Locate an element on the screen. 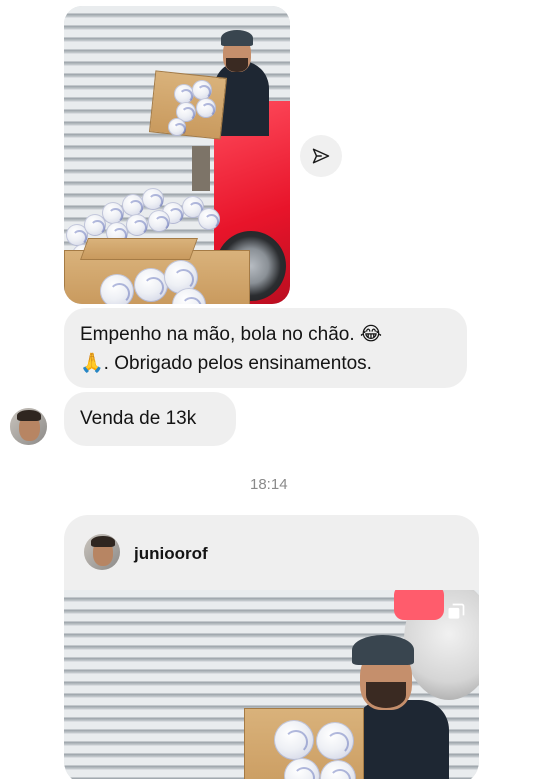 This screenshot has width=535, height=779. message-line: 🙏. Obrigado pelos ensinamentos. is located at coordinates (265, 363).